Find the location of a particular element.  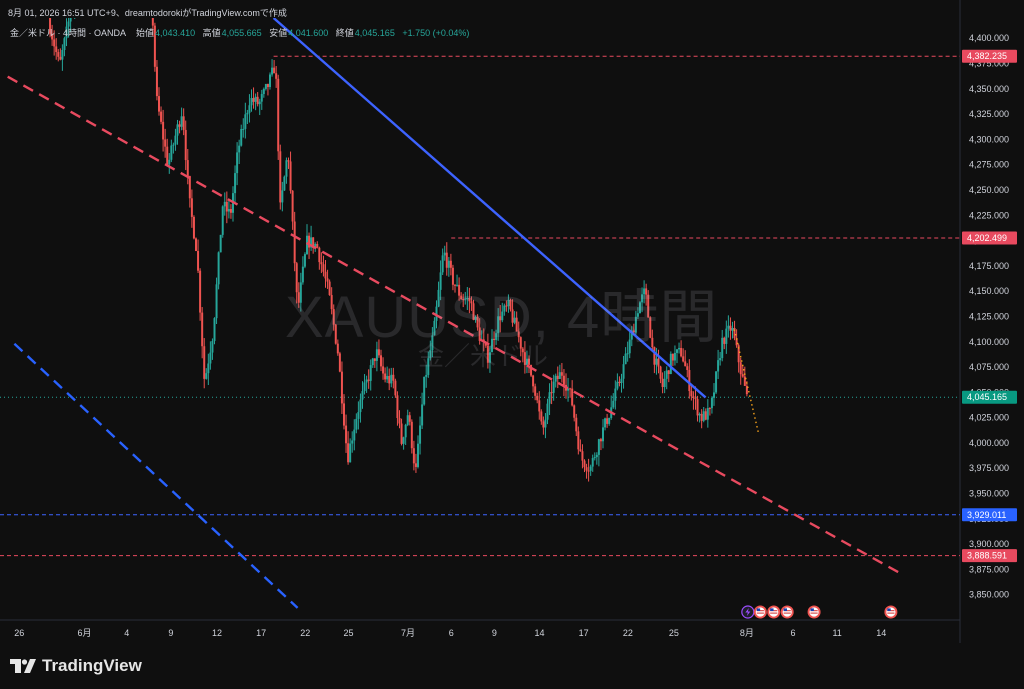

high-value: 4,055.665 is located at coordinates (241, 33).